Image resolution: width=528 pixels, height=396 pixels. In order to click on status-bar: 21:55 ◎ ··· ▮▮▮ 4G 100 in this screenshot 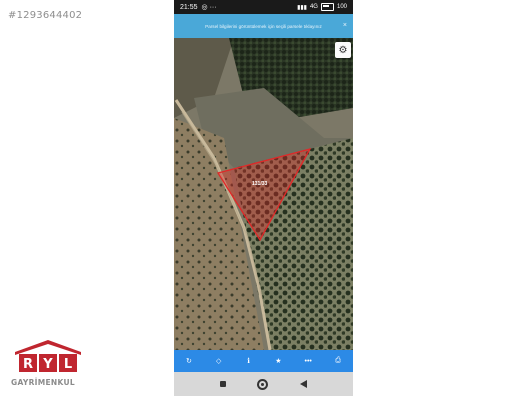, I will do `click(263, 7)`.